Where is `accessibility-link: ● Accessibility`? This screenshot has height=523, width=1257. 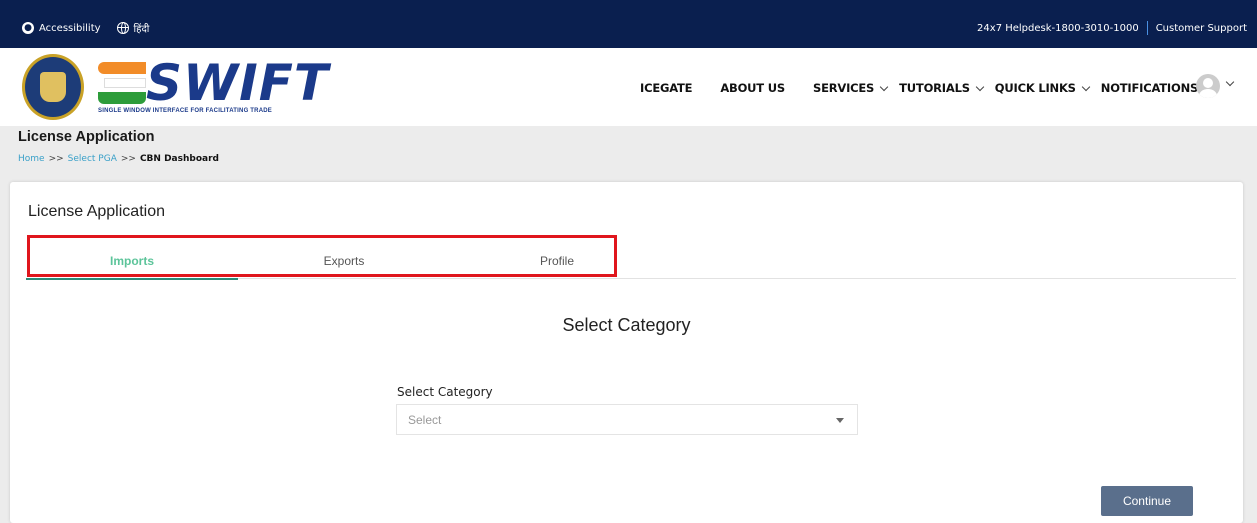
accessibility-link: ● Accessibility is located at coordinates (61, 28).